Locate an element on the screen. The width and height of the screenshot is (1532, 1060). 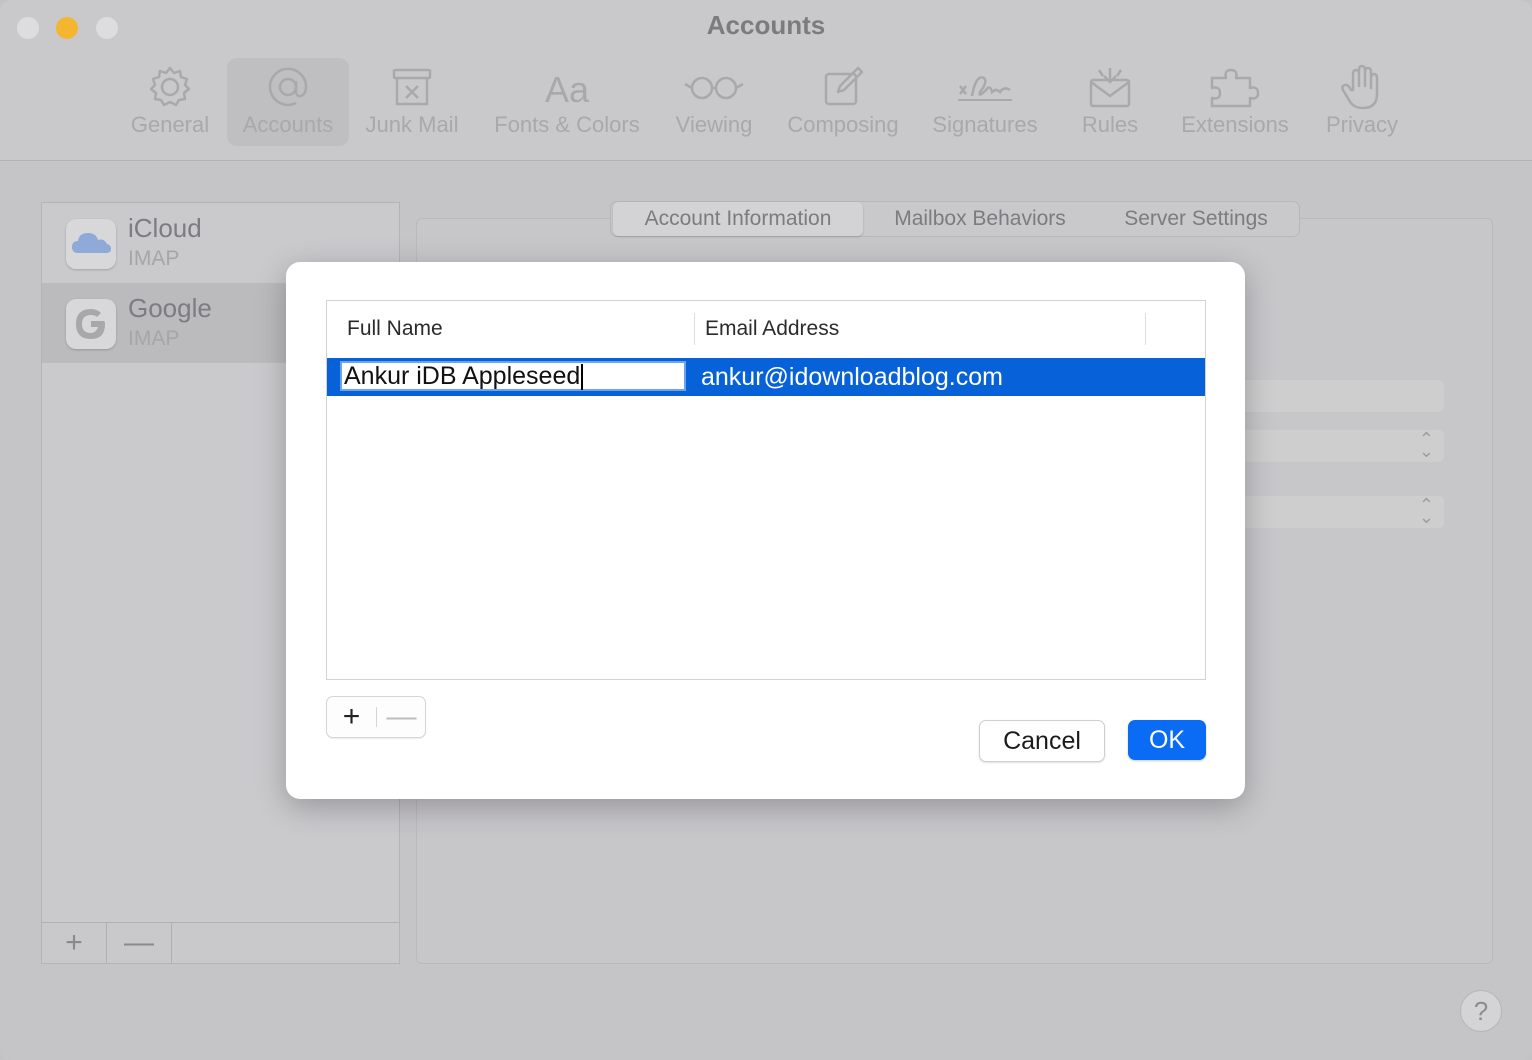
signature-icon is located at coordinates (985, 88).